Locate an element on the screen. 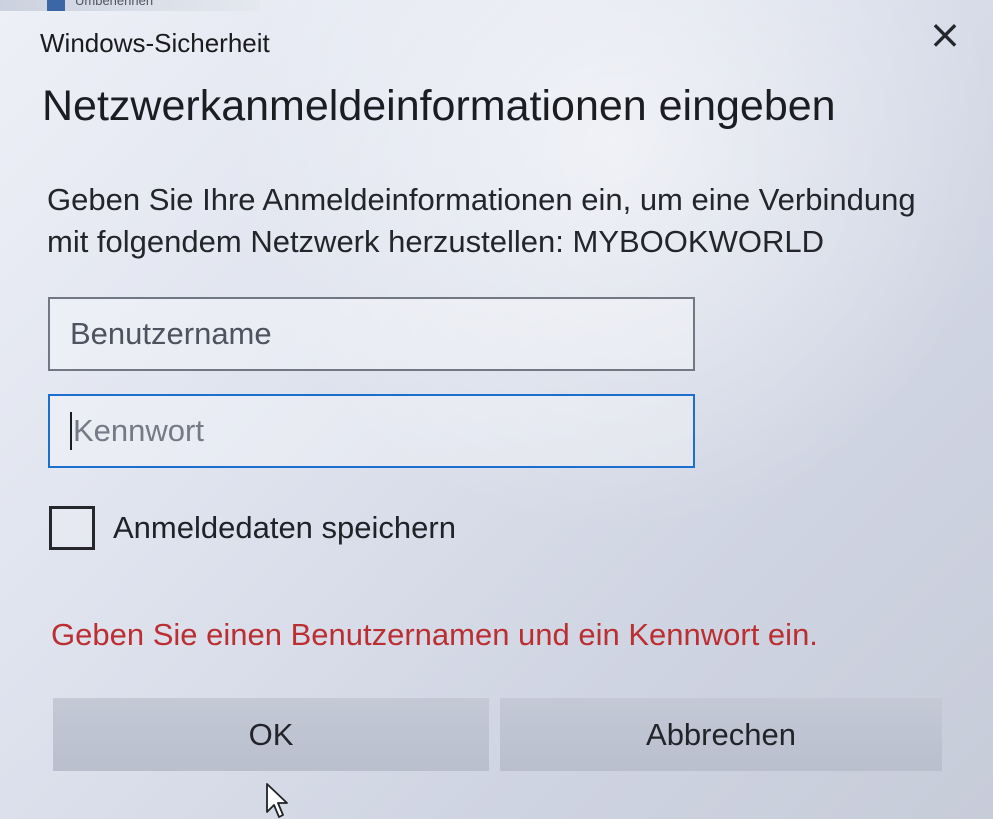  remember-credentials-label: Anmeldedaten speichern is located at coordinates (284, 528).